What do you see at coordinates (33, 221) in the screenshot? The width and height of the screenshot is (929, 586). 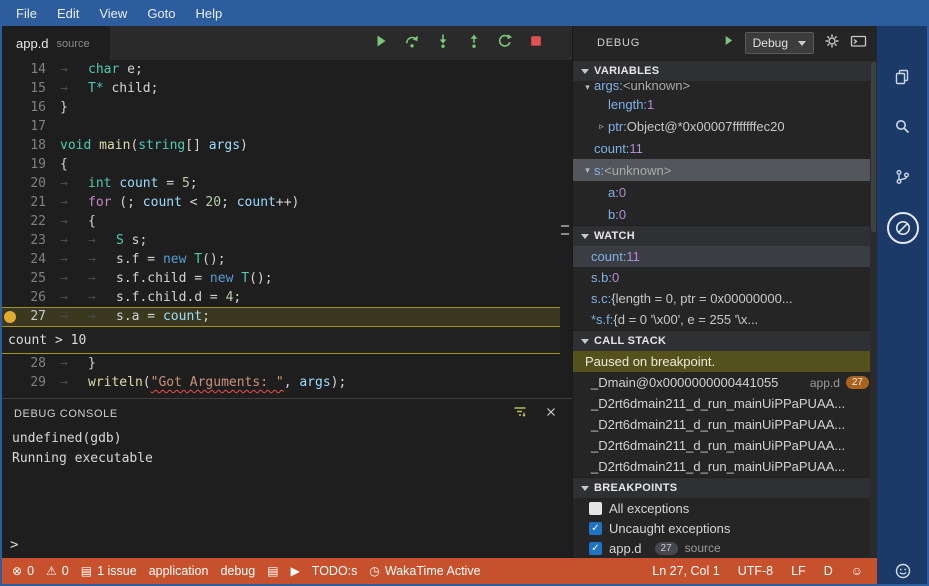 I see `line-number: 22` at bounding box center [33, 221].